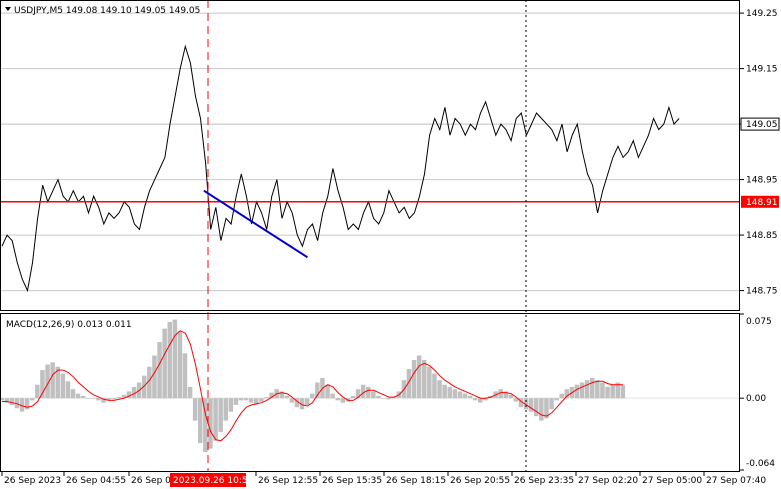  I want to click on trend-line, so click(255, 224).